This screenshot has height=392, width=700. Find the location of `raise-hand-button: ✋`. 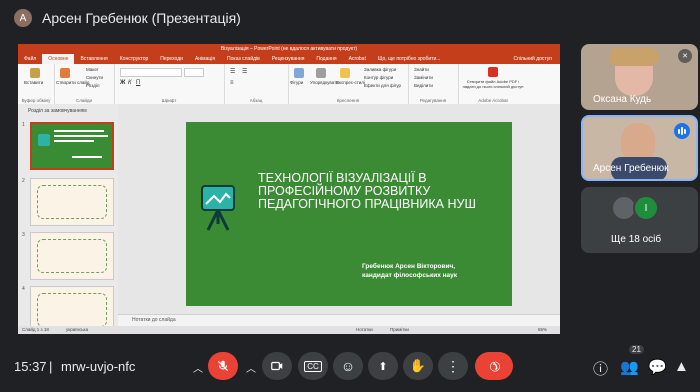

raise-hand-button: ✋ is located at coordinates (418, 366).